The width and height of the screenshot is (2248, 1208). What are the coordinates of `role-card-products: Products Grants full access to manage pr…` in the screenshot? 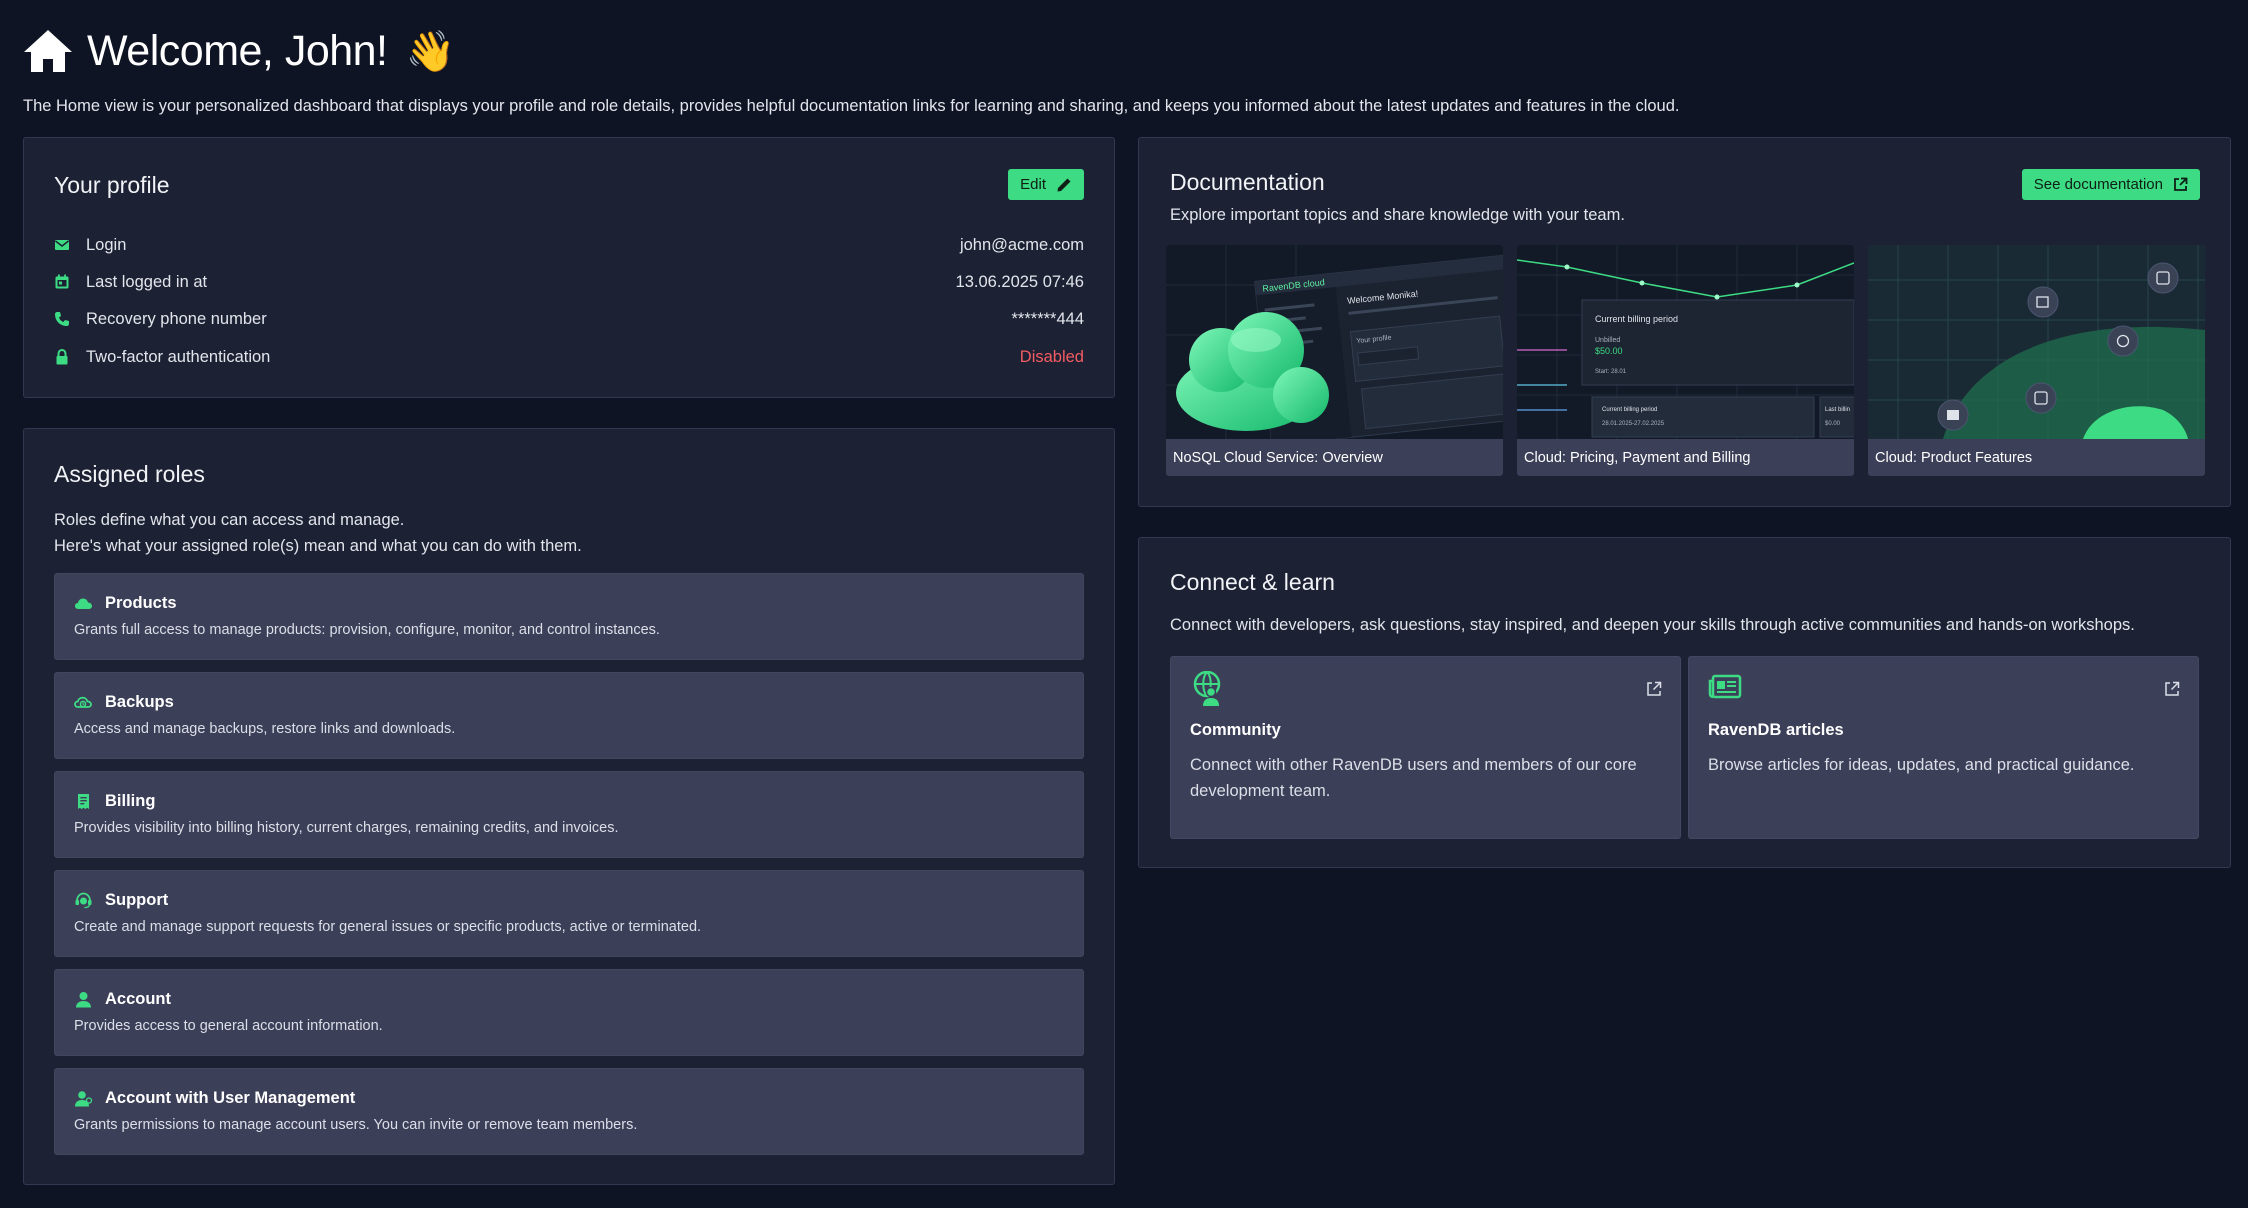 It's located at (569, 616).